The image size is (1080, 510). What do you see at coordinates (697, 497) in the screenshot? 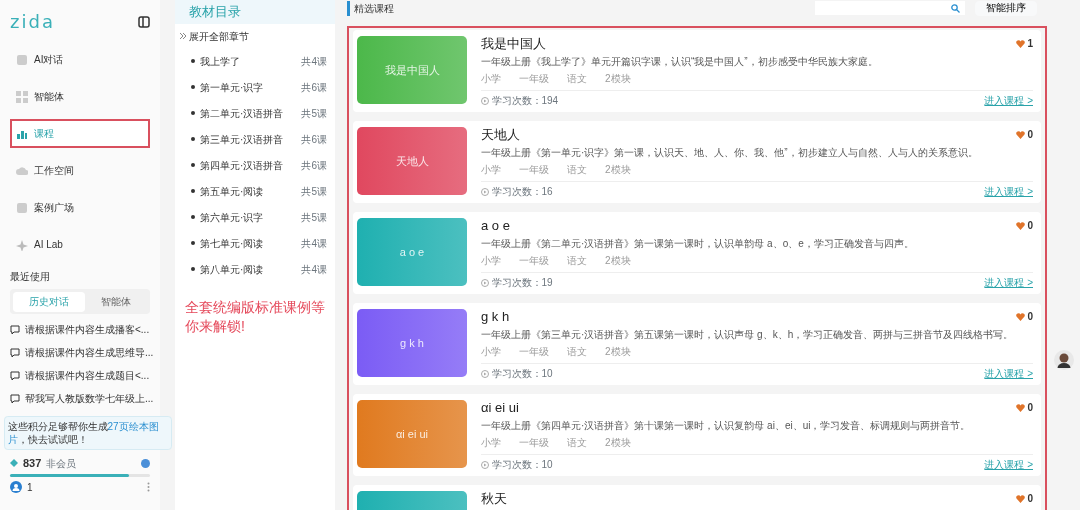
I see `course-card: 秋天 0` at bounding box center [697, 497].